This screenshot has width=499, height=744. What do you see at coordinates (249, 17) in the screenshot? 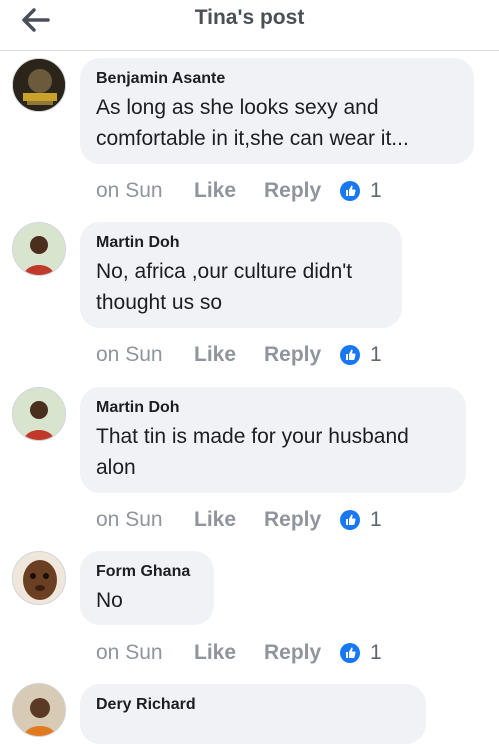
I see `page-title: Tina's post` at bounding box center [249, 17].